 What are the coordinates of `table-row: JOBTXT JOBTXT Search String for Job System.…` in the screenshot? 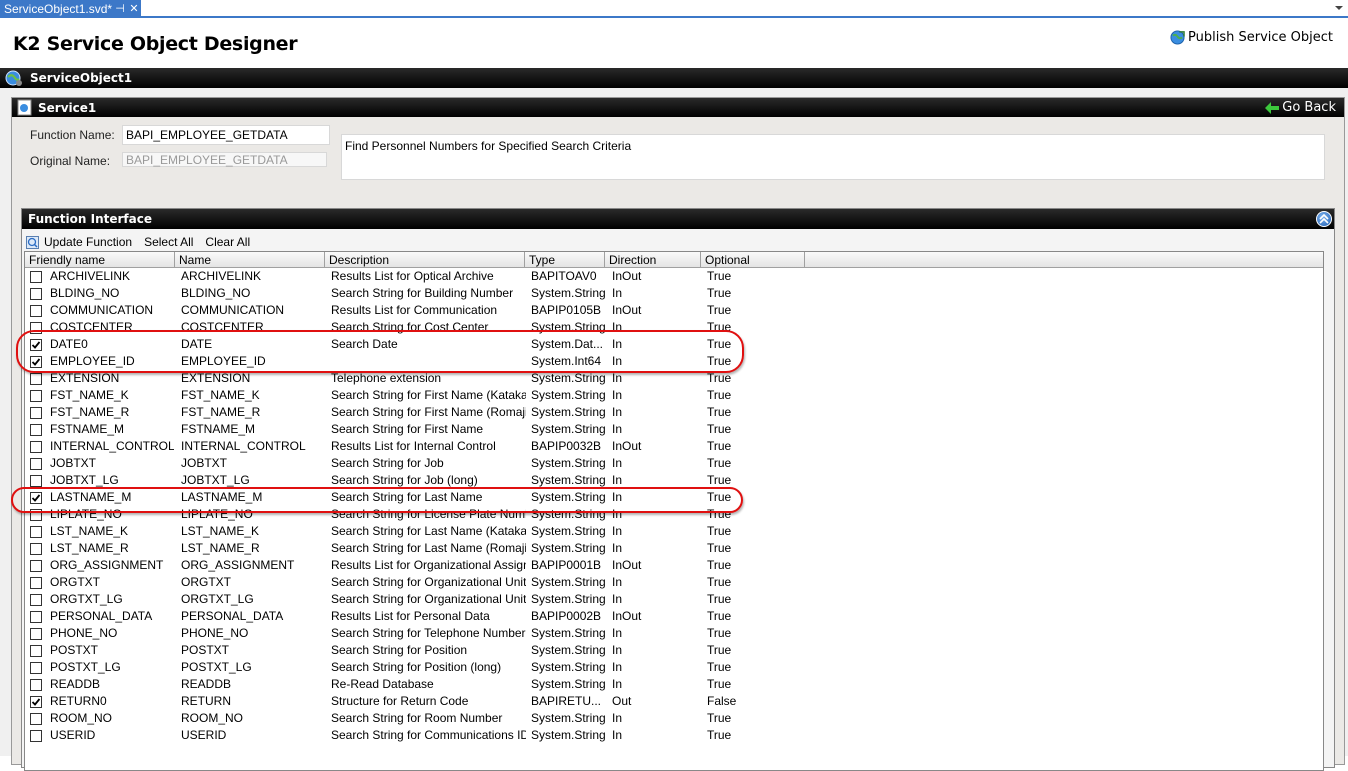 It's located at (674, 463).